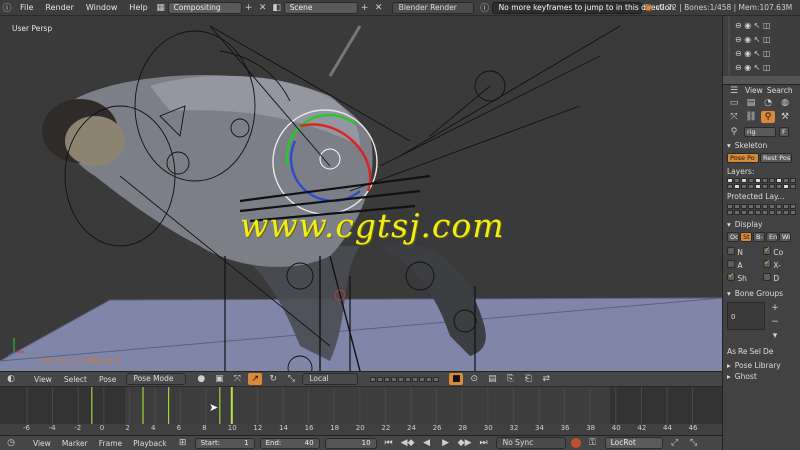 This screenshot has height=450, width=800. What do you see at coordinates (408, 443) in the screenshot?
I see `prev-keyframe-icon: ◀◆` at bounding box center [408, 443].